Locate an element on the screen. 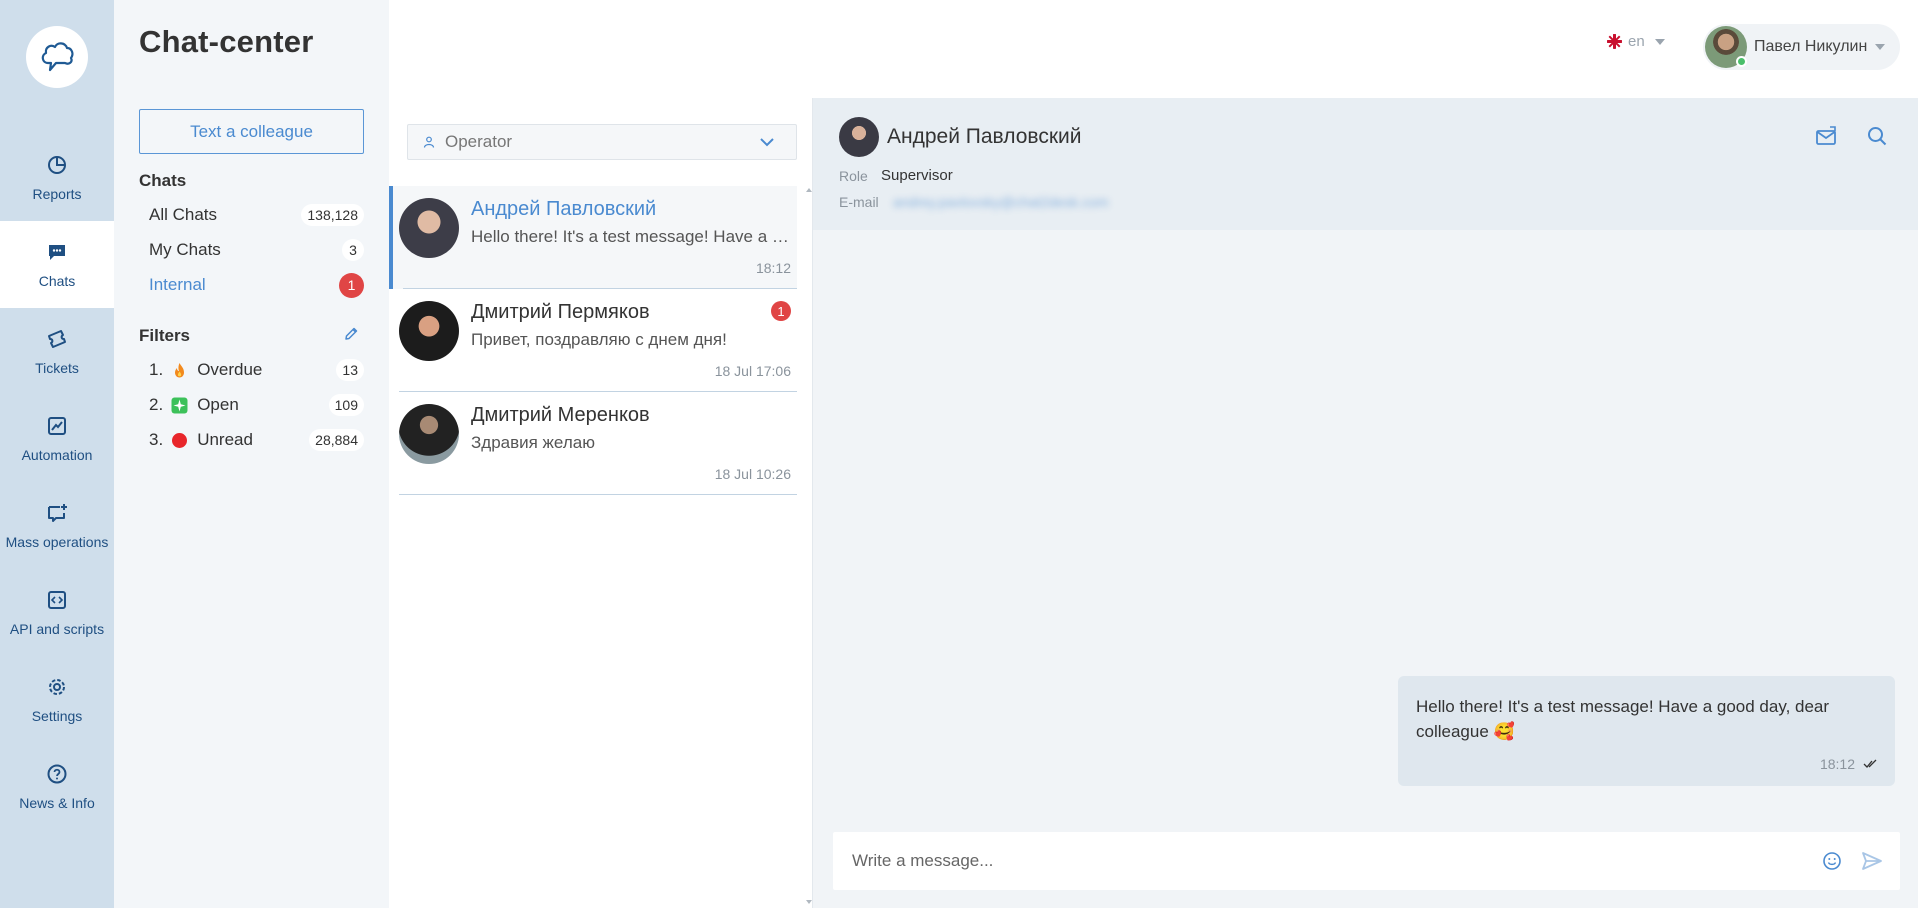 The image size is (1918, 908). chat-time: 18:12 is located at coordinates (773, 268).